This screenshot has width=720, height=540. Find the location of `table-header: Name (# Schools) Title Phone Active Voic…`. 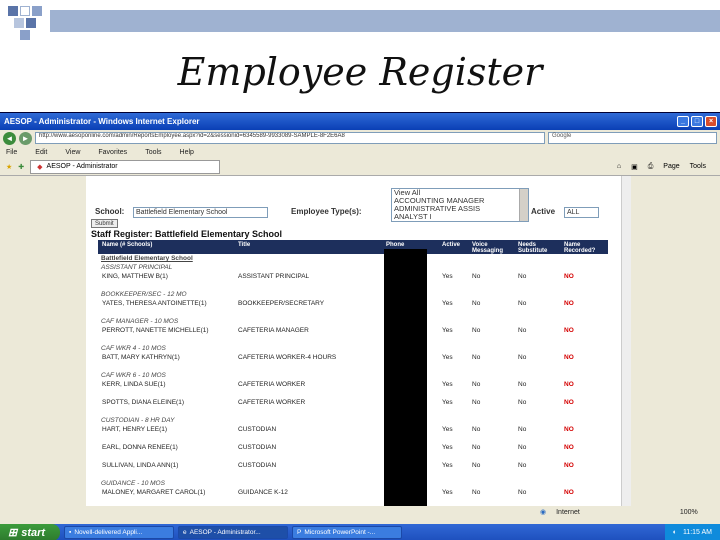

table-header: Name (# Schools) Title Phone Active Voic… is located at coordinates (353, 247).